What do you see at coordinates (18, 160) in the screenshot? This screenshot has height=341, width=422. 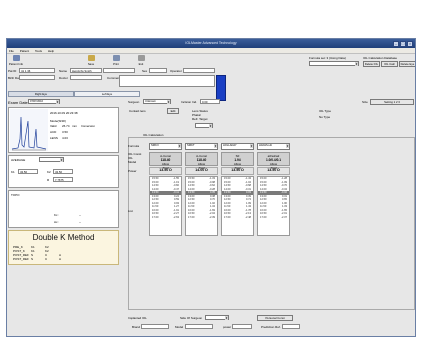 I see `average-label: AVERAGE` at bounding box center [18, 160].